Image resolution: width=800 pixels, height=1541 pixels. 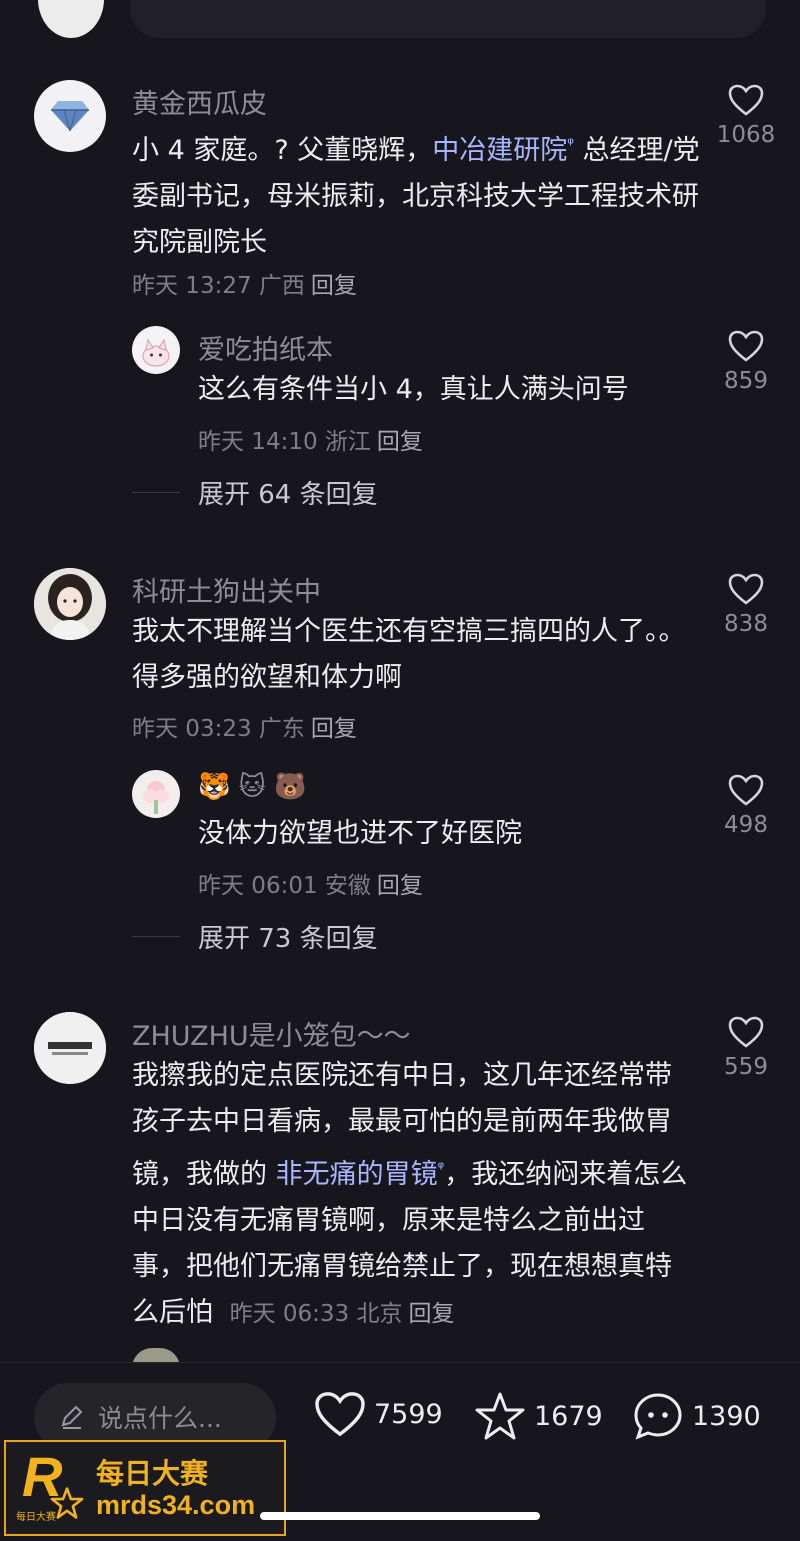 I want to click on comment-meta: 昨天 06:01 安徽 回复, so click(x=310, y=883).